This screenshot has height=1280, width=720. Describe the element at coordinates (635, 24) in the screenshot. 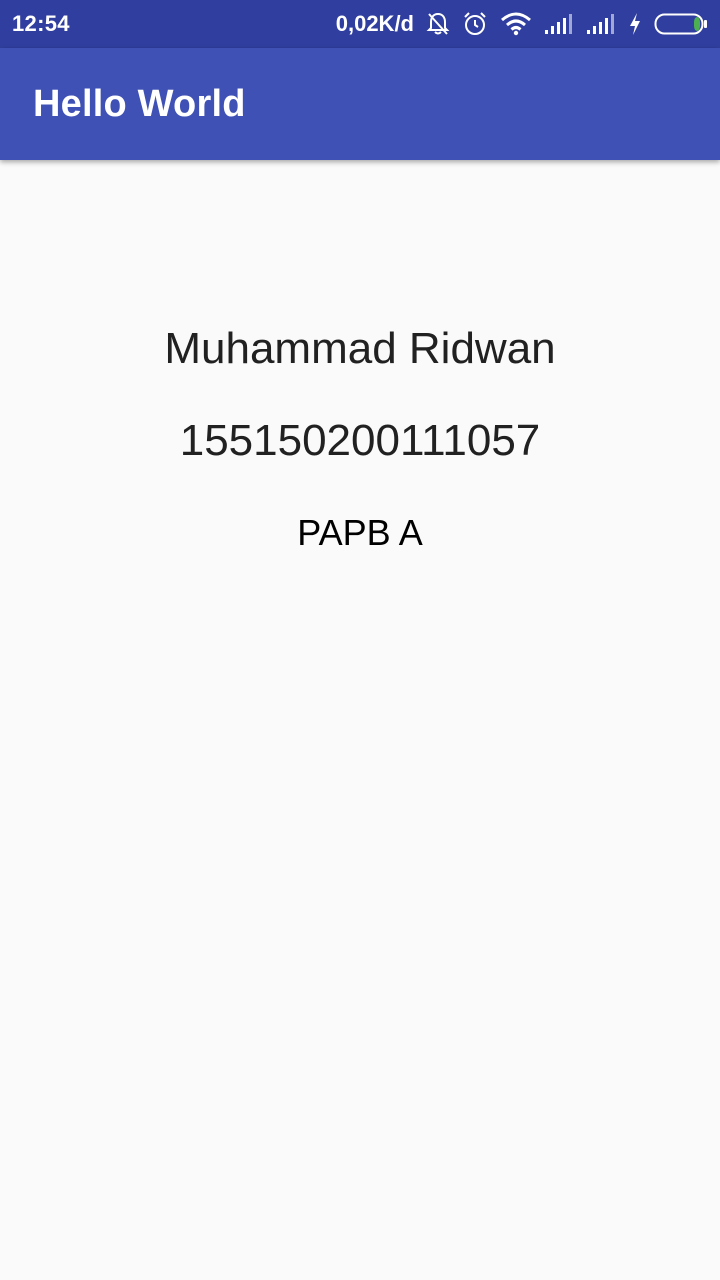

I see `charging-icon` at that location.